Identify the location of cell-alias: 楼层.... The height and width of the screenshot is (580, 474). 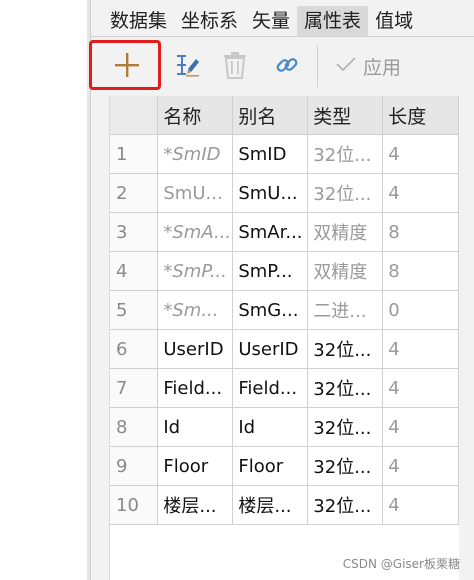
(270, 505).